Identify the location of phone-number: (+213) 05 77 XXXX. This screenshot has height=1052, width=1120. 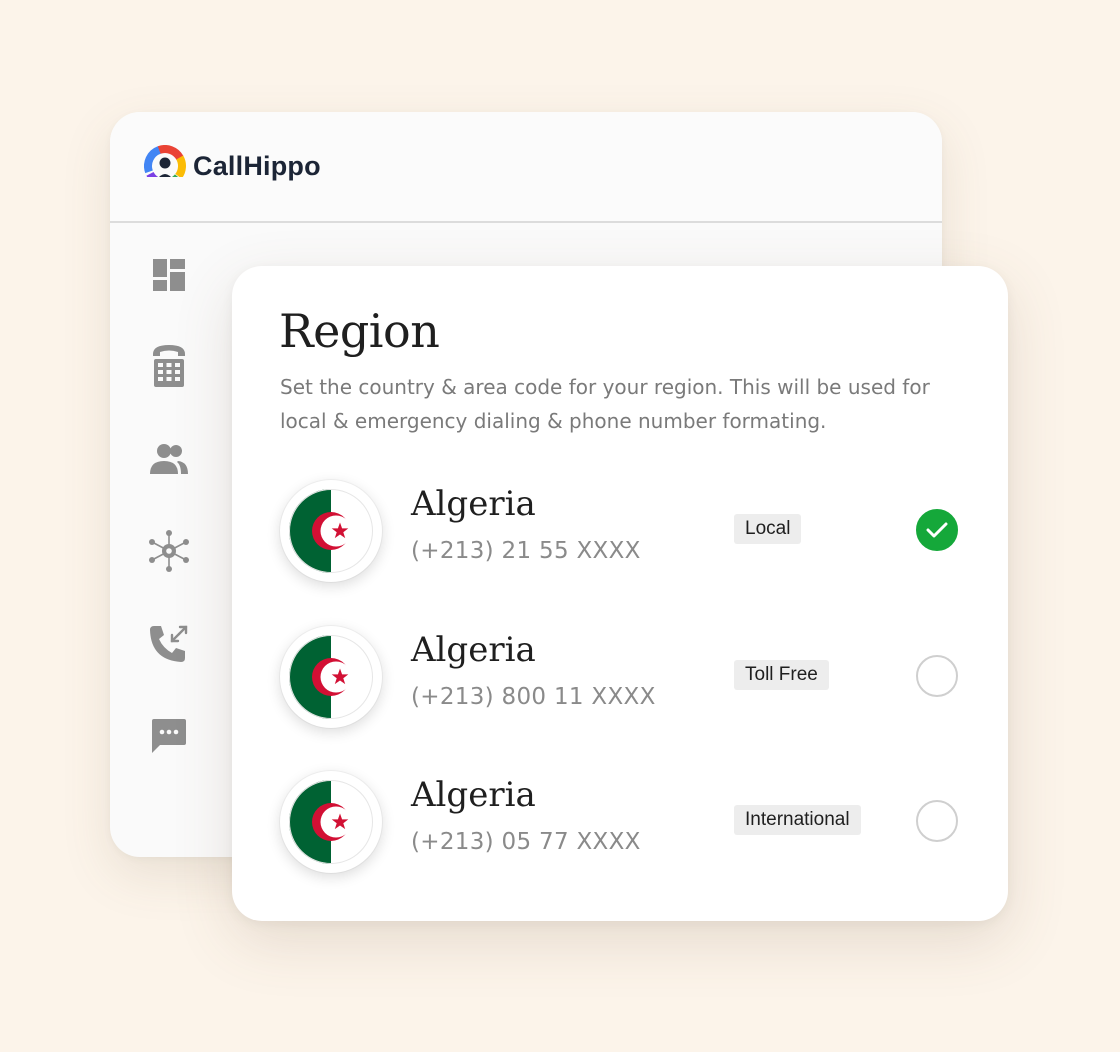
(526, 842).